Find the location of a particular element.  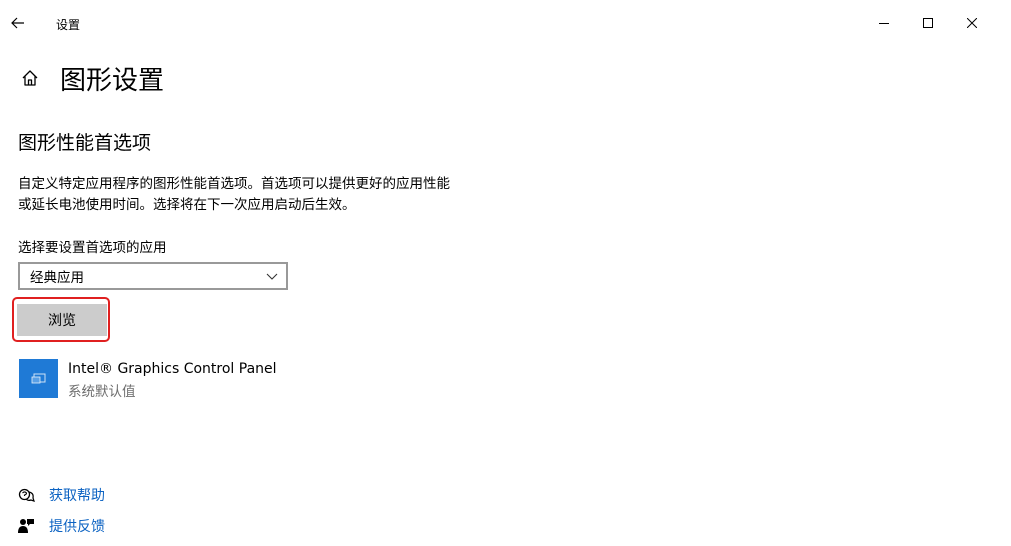

help-chat-icon is located at coordinates (26, 495).